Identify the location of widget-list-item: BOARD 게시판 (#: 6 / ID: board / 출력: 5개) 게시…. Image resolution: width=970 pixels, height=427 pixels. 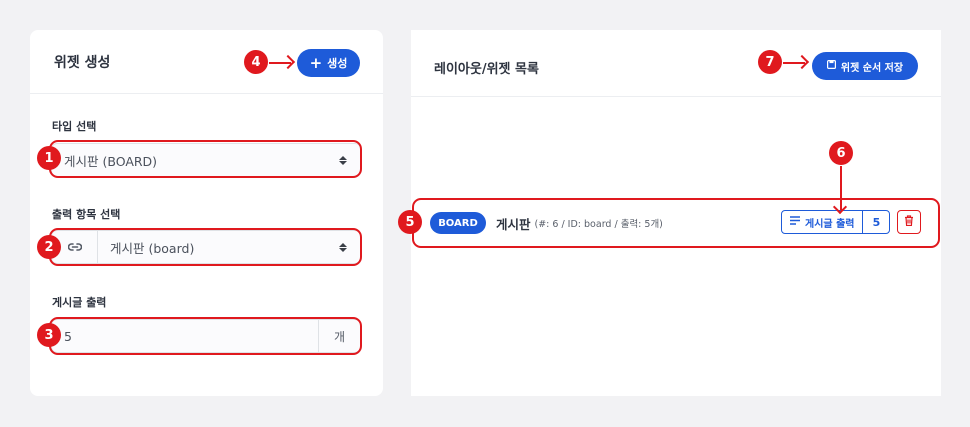
(677, 223).